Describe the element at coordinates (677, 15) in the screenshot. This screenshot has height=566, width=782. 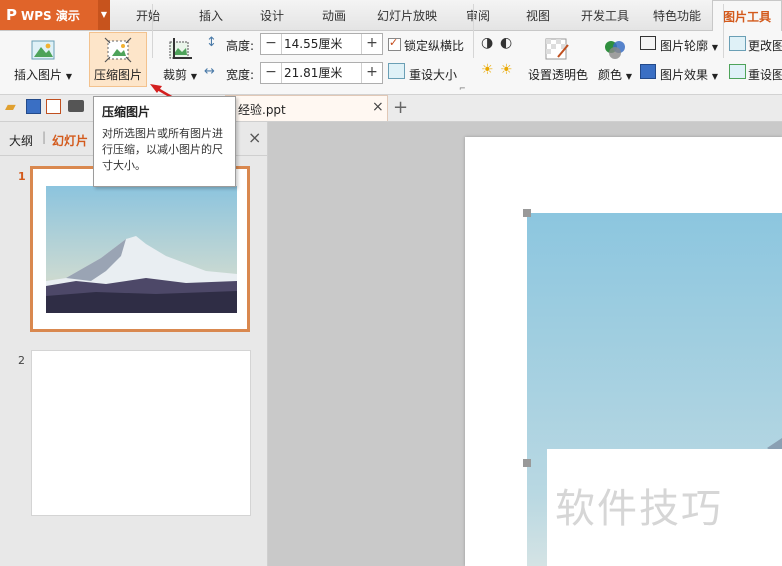
I see `tab-features: 特色功能` at that location.